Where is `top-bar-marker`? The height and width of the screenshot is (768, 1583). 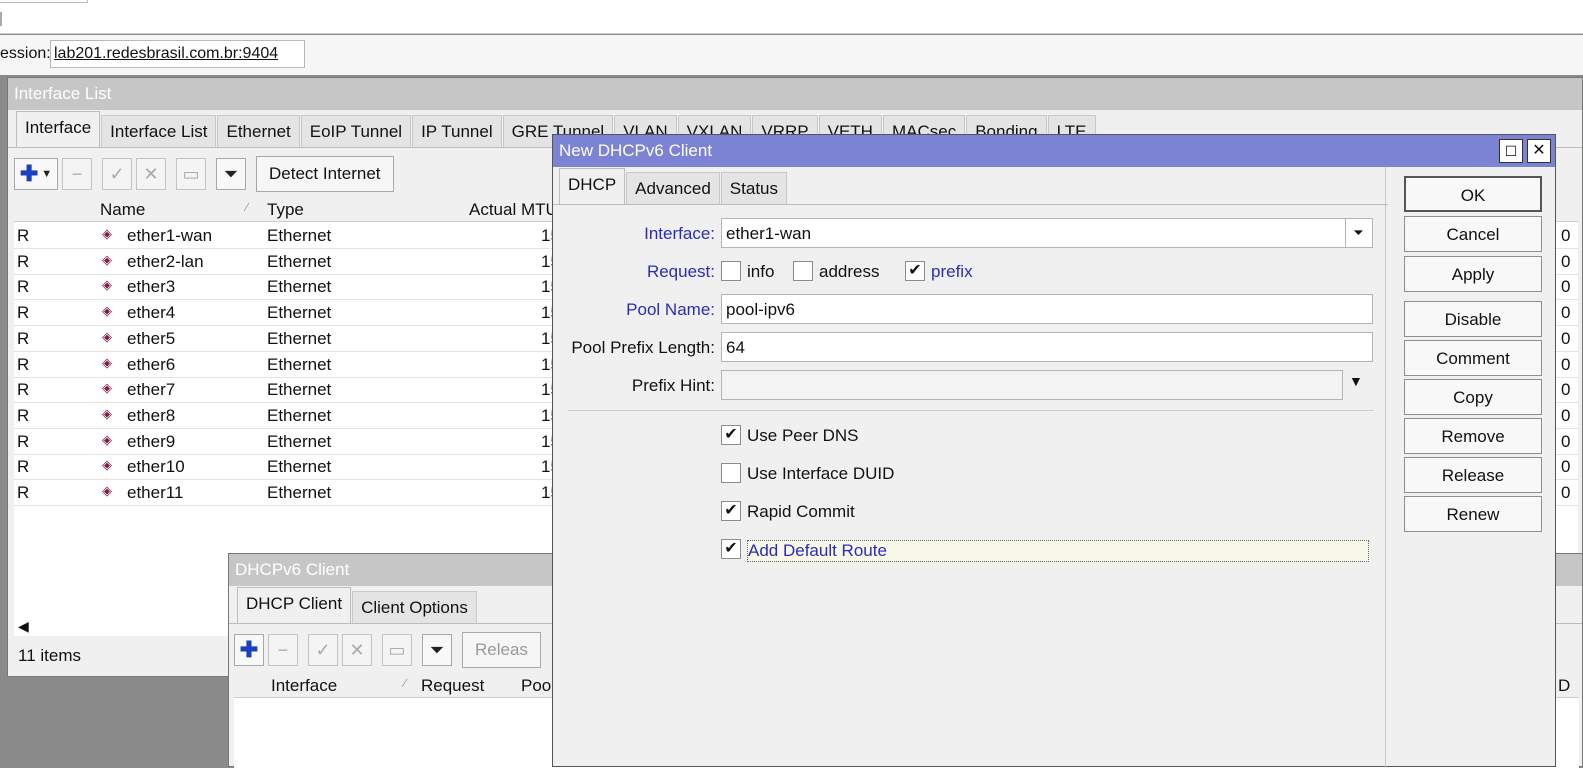
top-bar-marker is located at coordinates (1, 19).